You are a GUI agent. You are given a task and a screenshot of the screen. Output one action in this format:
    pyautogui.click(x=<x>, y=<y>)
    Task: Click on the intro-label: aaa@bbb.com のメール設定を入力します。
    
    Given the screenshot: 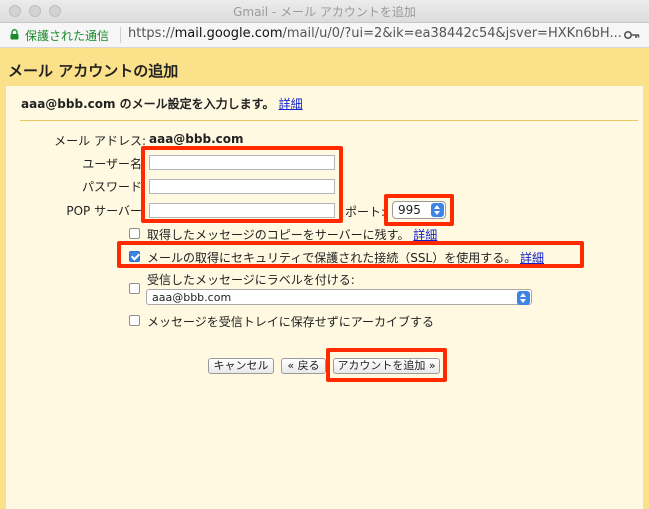 What is the action you would take?
    pyautogui.click(x=148, y=104)
    